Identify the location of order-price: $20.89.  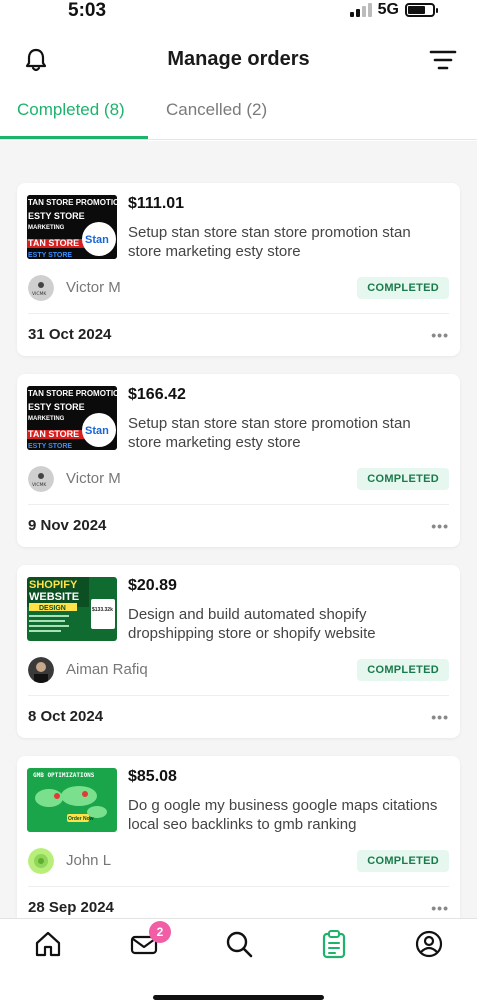
(152, 585).